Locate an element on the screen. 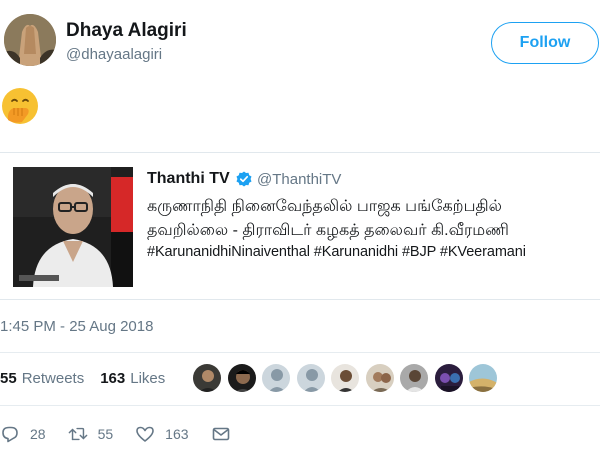 The height and width of the screenshot is (450, 600). retweet-button: 55 is located at coordinates (91, 434).